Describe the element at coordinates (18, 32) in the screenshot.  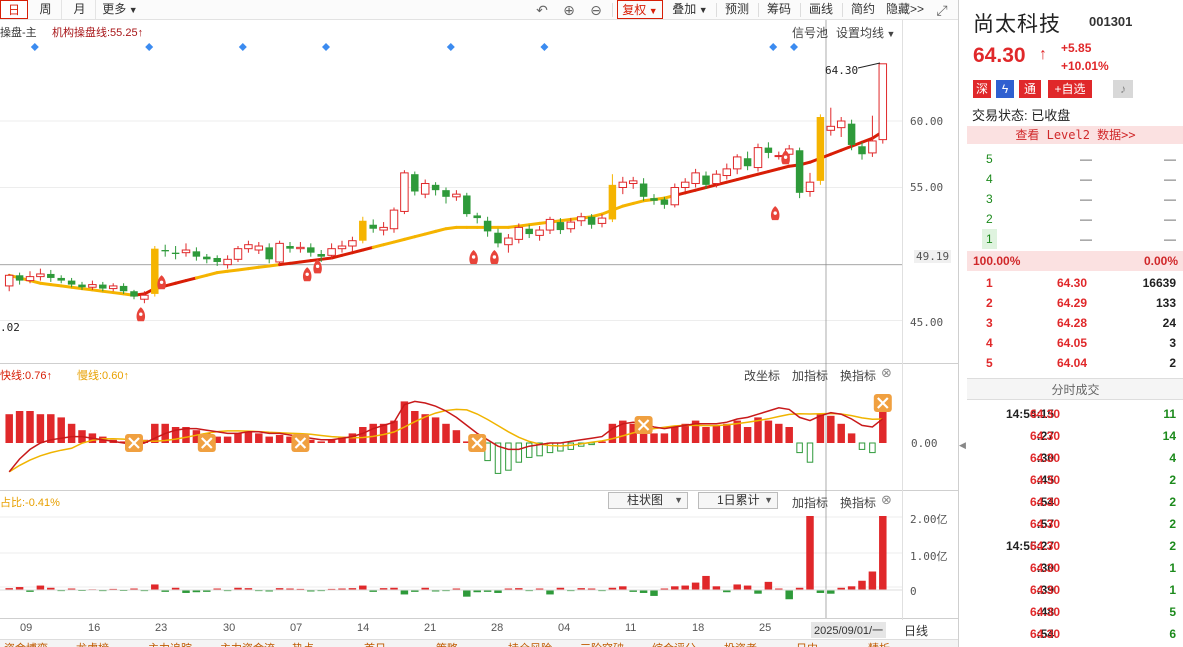
I see `main-indicator-name: 操盘-主` at that location.